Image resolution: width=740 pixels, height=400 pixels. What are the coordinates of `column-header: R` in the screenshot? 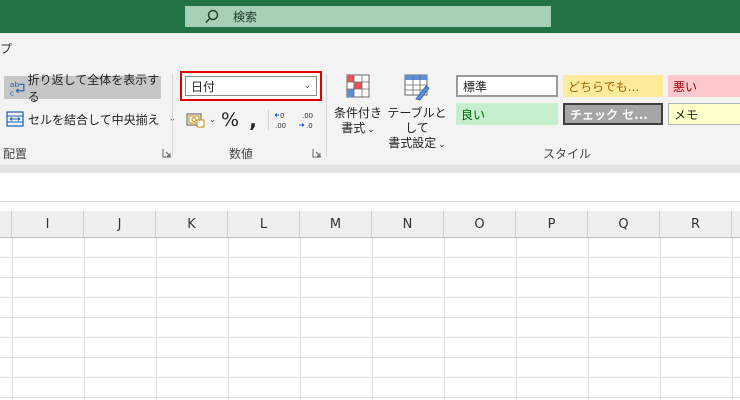 It's located at (696, 224).